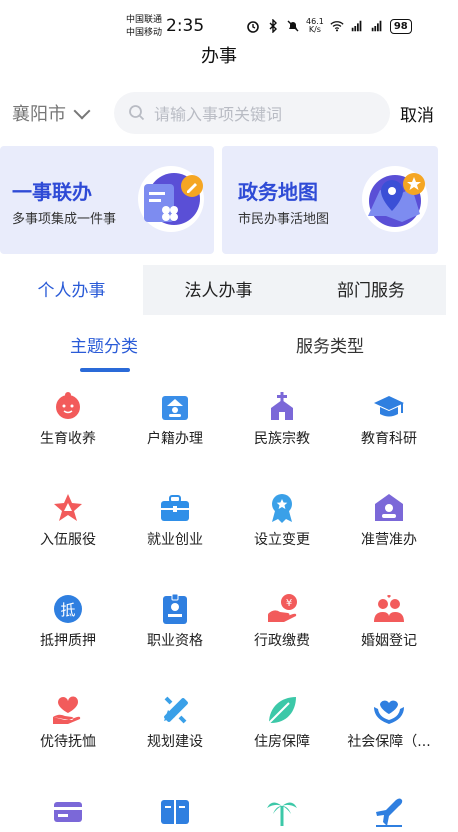  Describe the element at coordinates (107, 200) in the screenshot. I see `card-one-stop-service: 一事联办 多事项集成一件事` at that location.